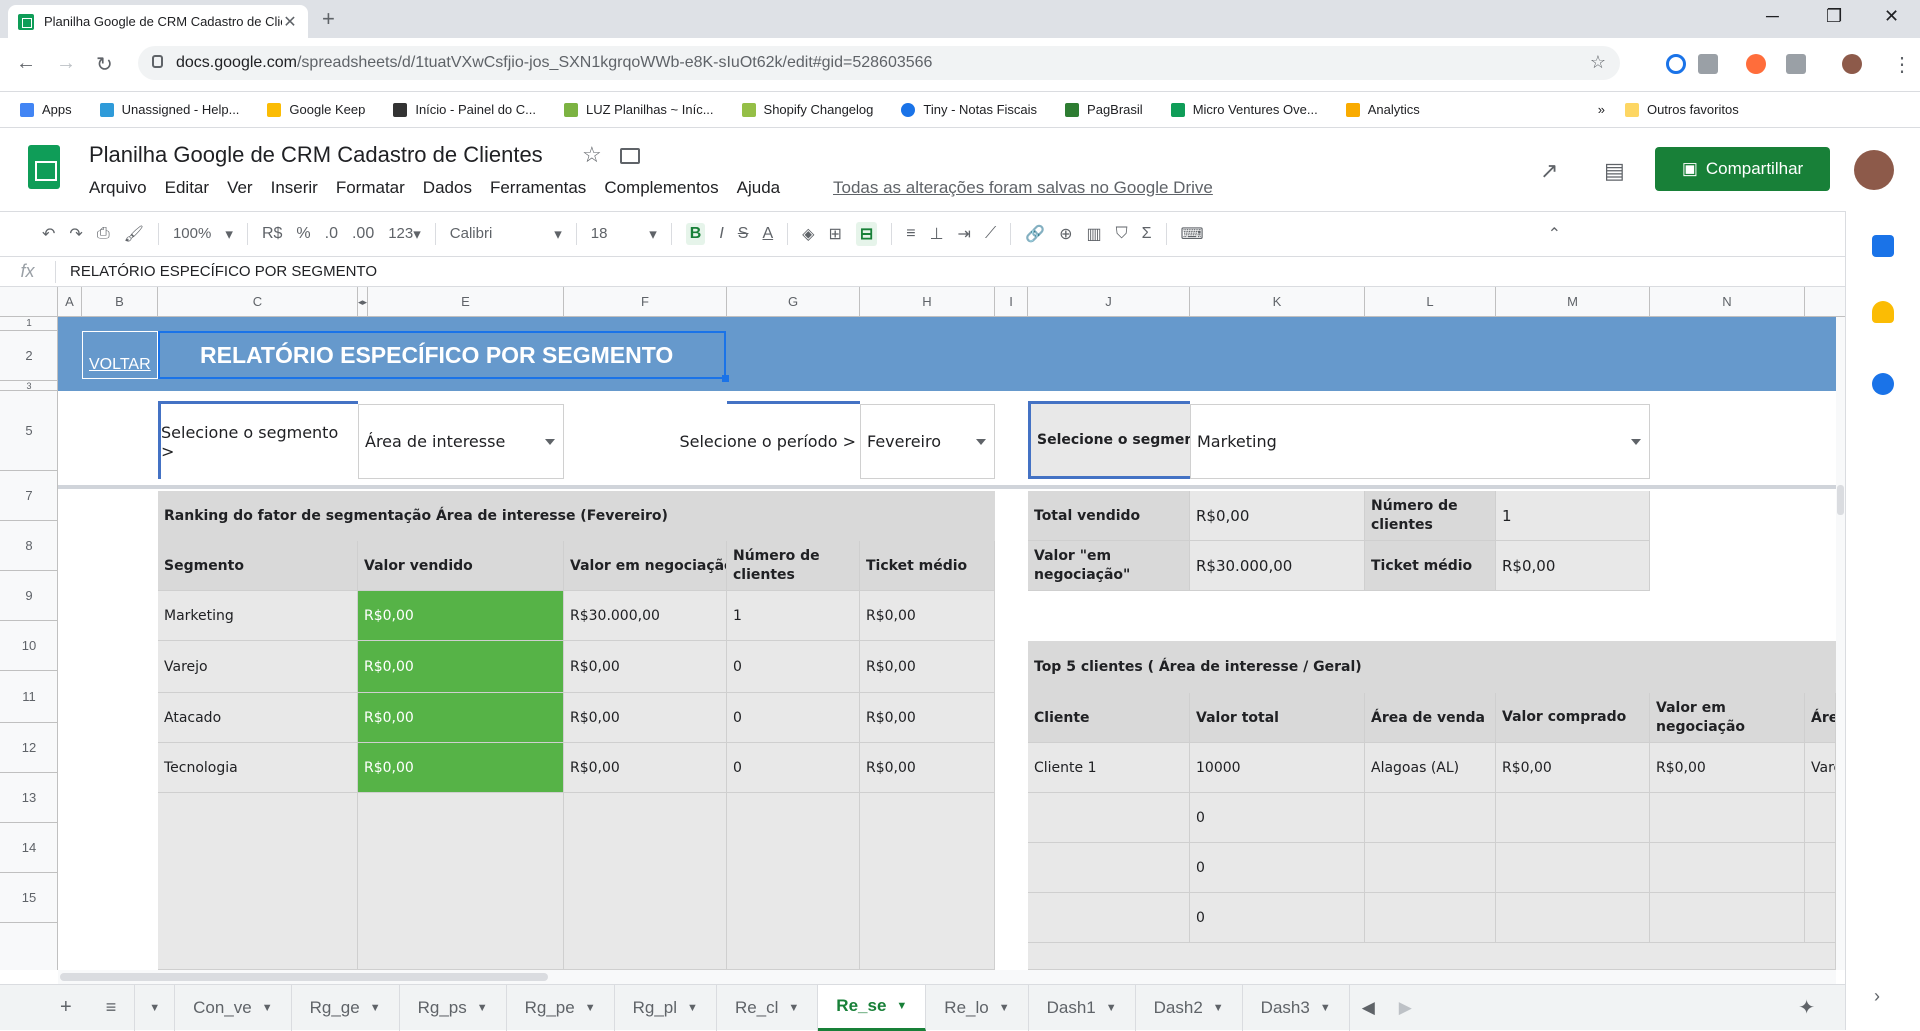 The image size is (1920, 1031). What do you see at coordinates (1852, 64) in the screenshot?
I see `profile-avatar` at bounding box center [1852, 64].